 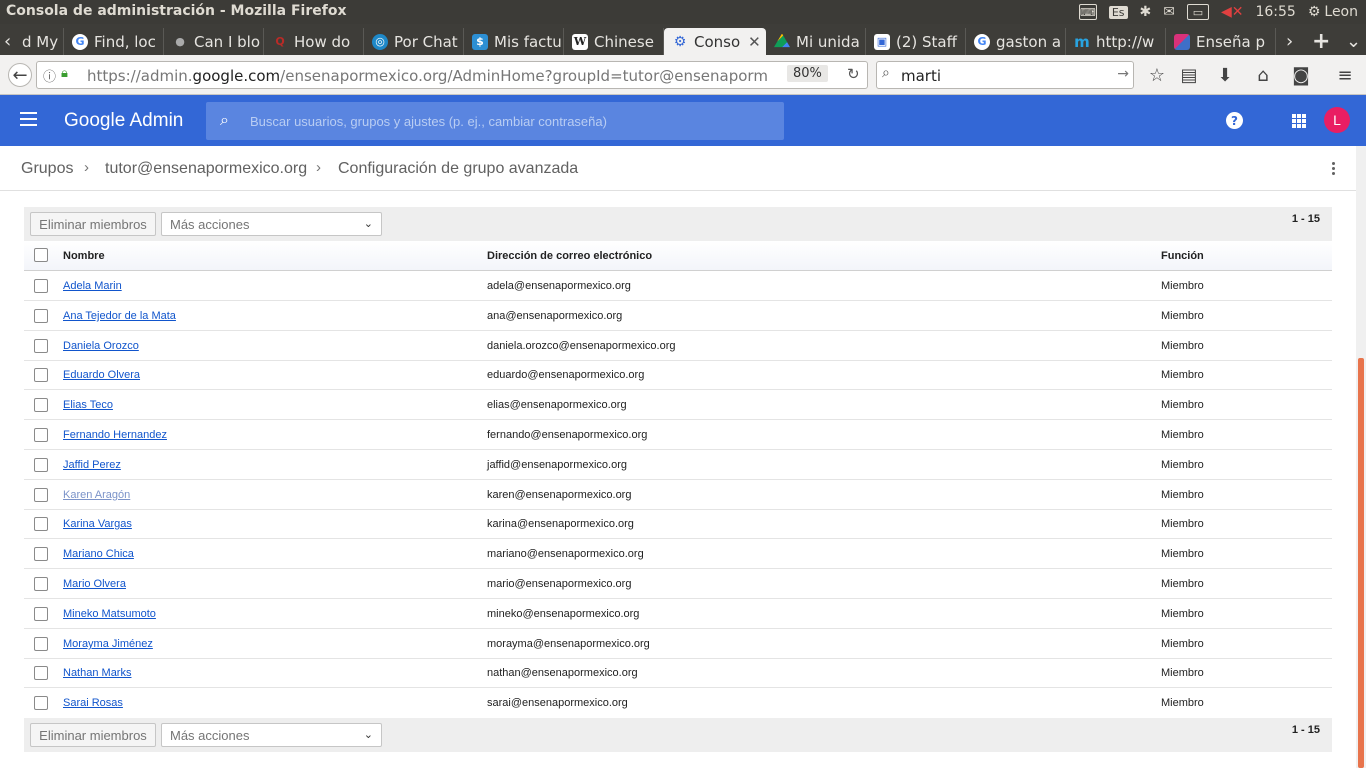 What do you see at coordinates (816, 41) in the screenshot?
I see `tab-8: Mi unida` at bounding box center [816, 41].